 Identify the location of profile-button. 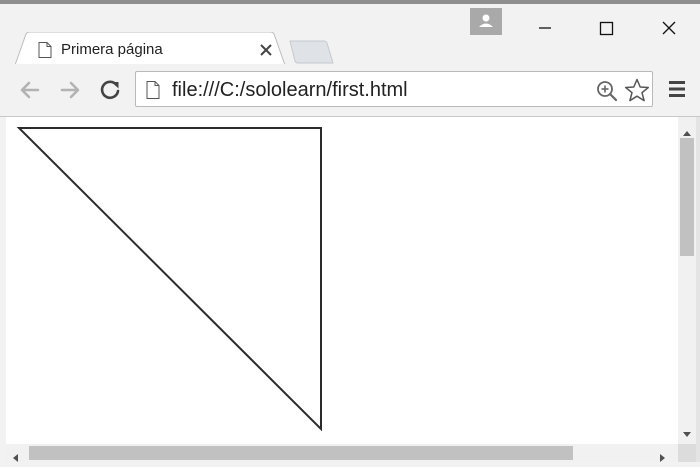
(486, 21).